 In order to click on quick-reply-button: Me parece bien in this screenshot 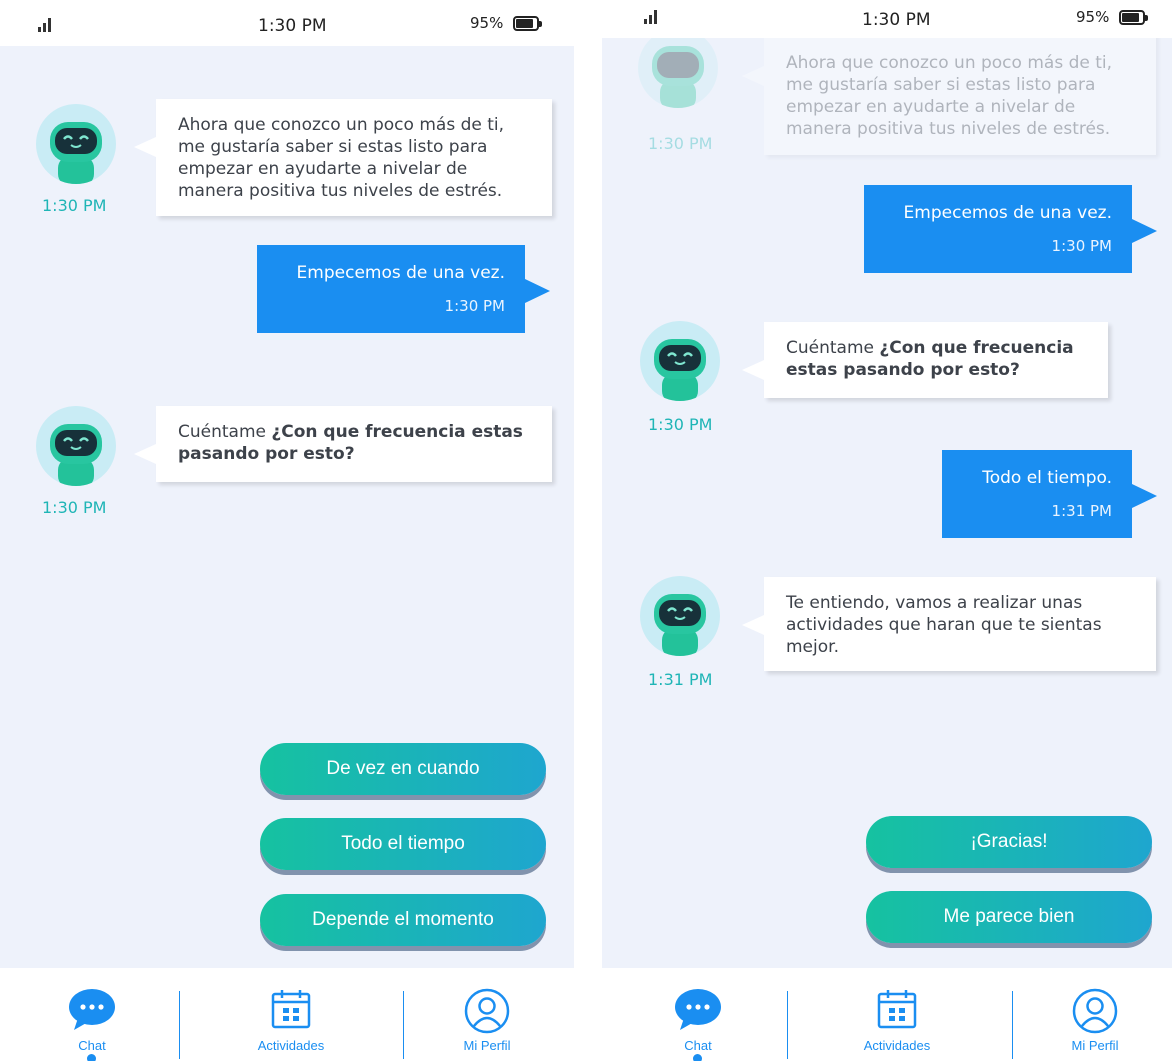, I will do `click(1009, 917)`.